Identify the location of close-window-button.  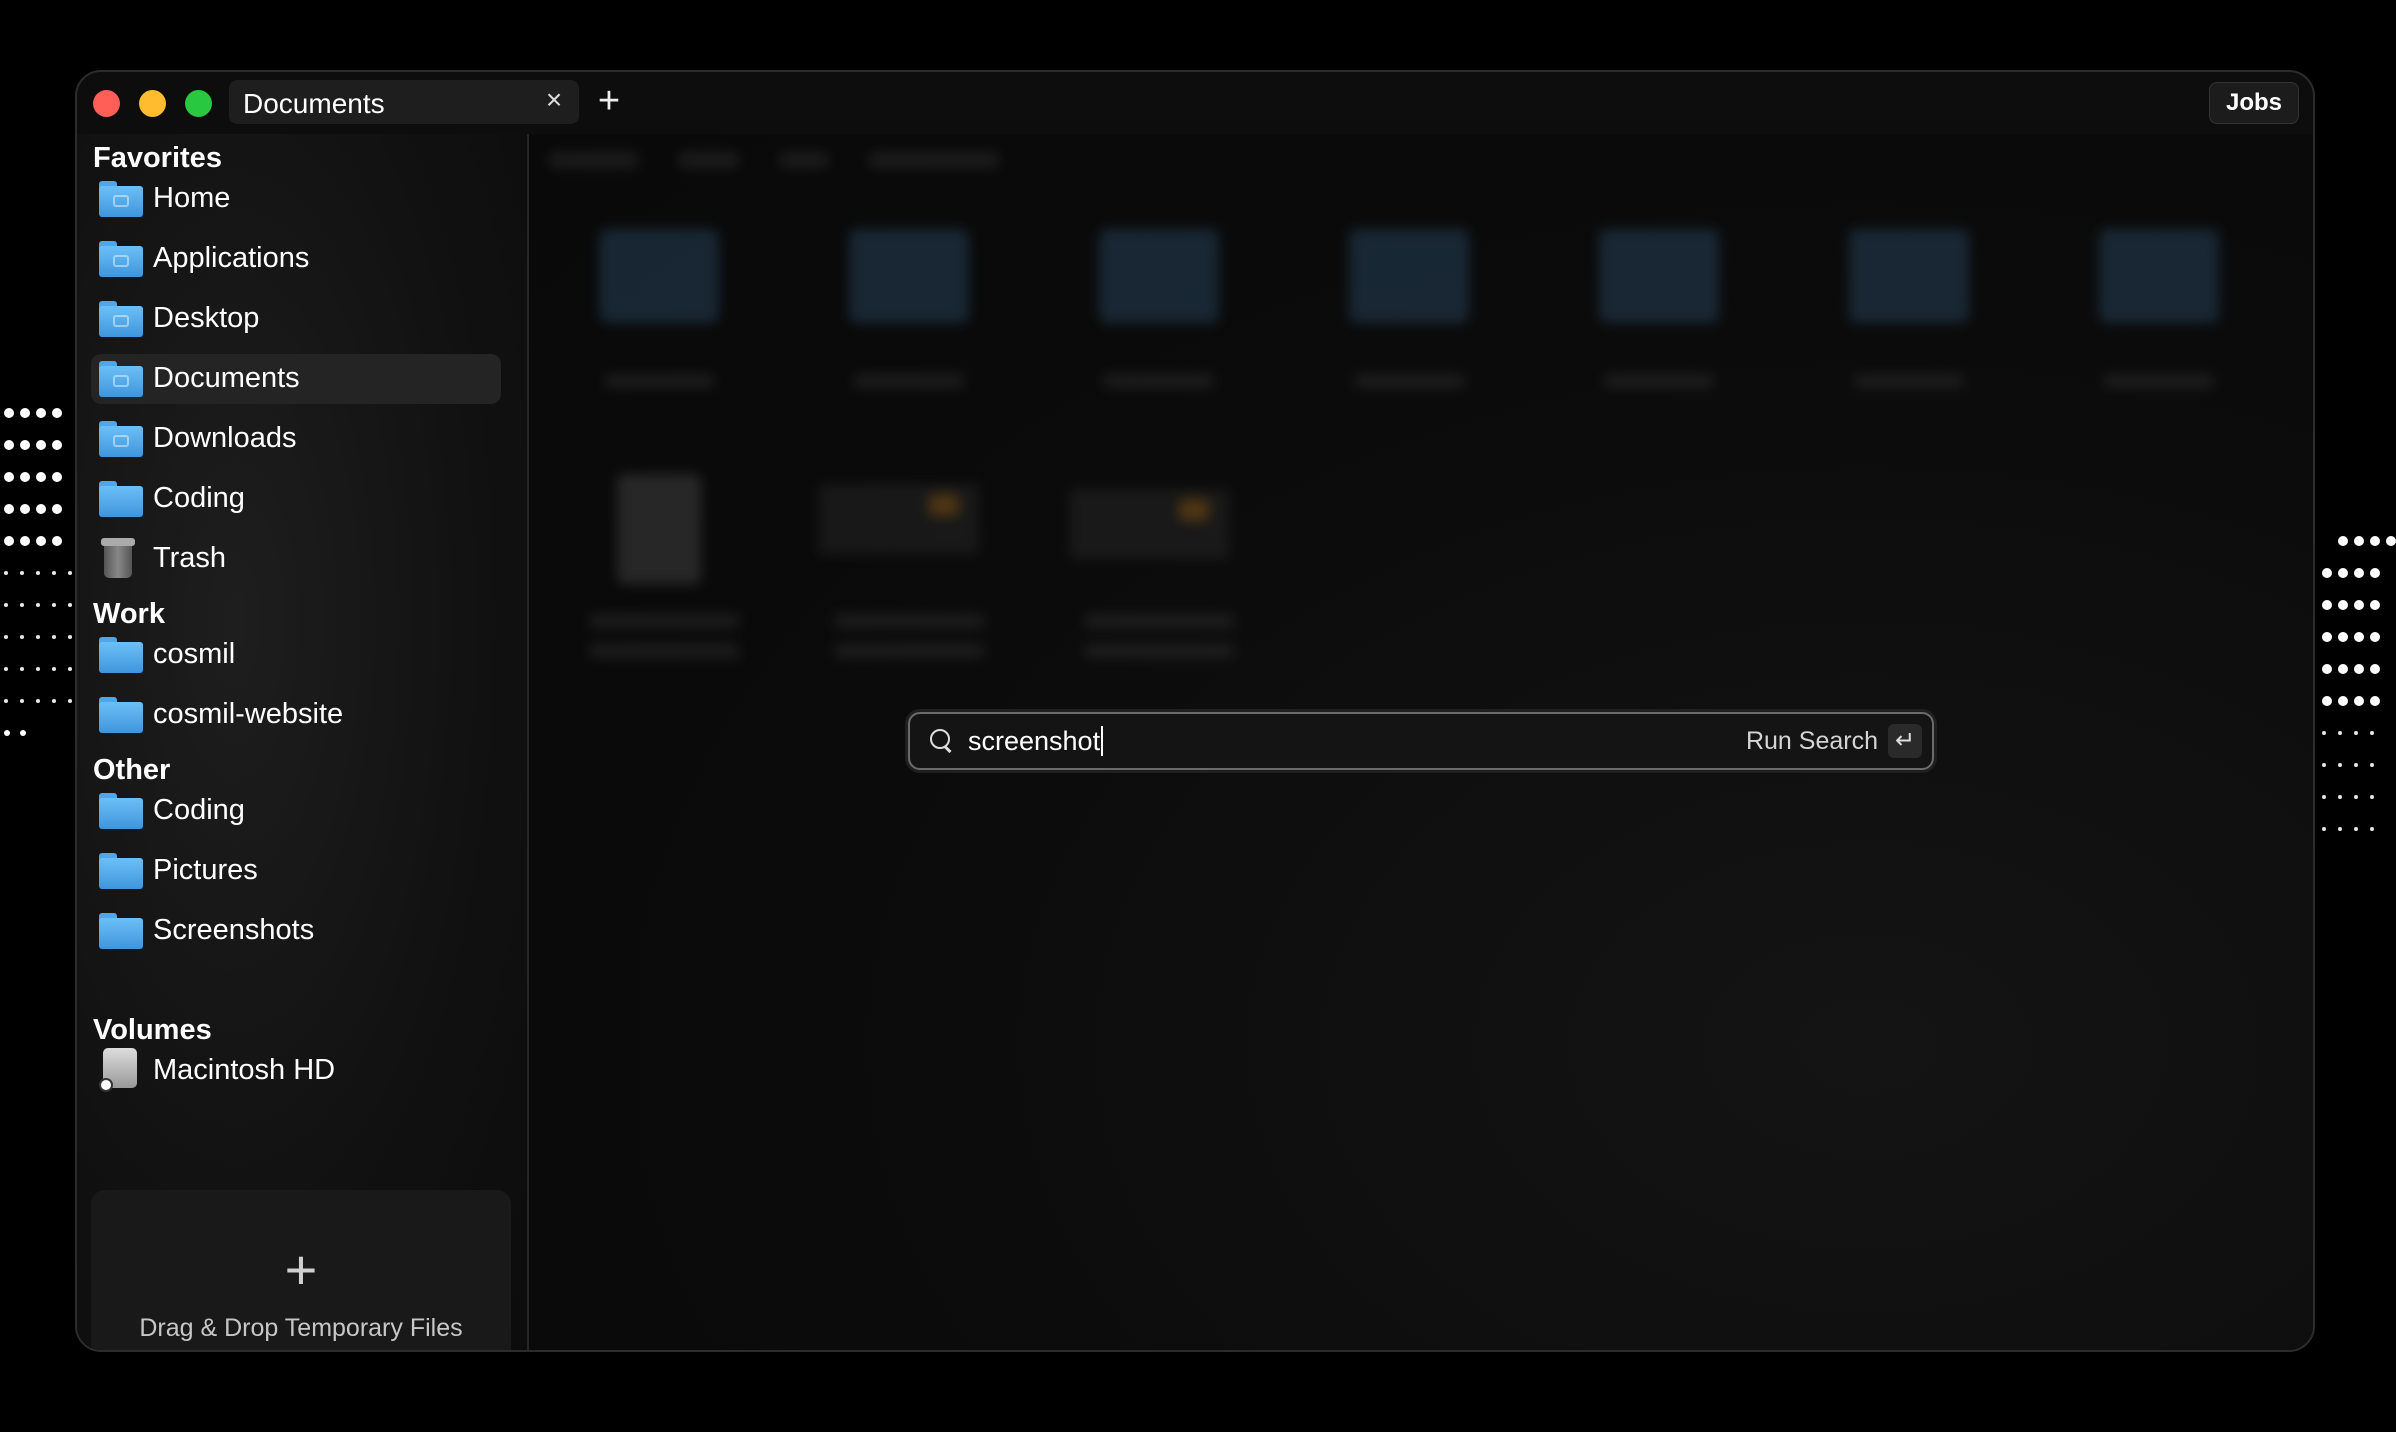
(106, 103).